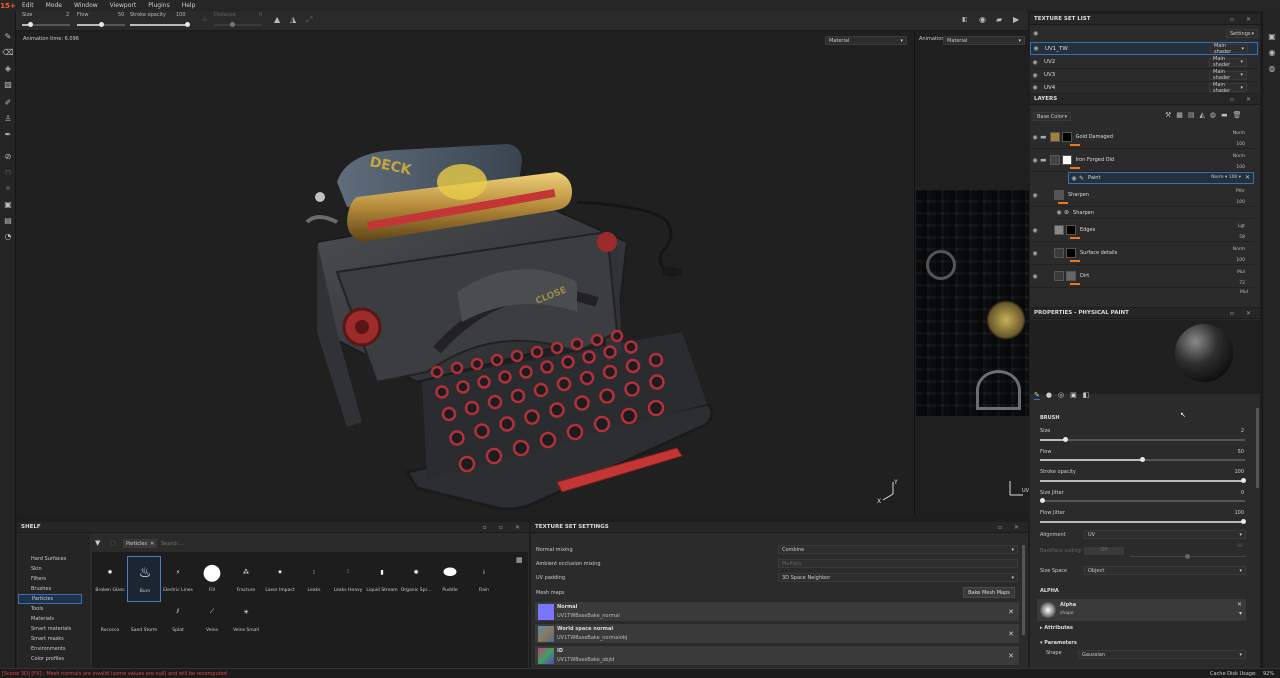  Describe the element at coordinates (898, 549) in the screenshot. I see `normal-mixing-select: Combine ▾` at that location.